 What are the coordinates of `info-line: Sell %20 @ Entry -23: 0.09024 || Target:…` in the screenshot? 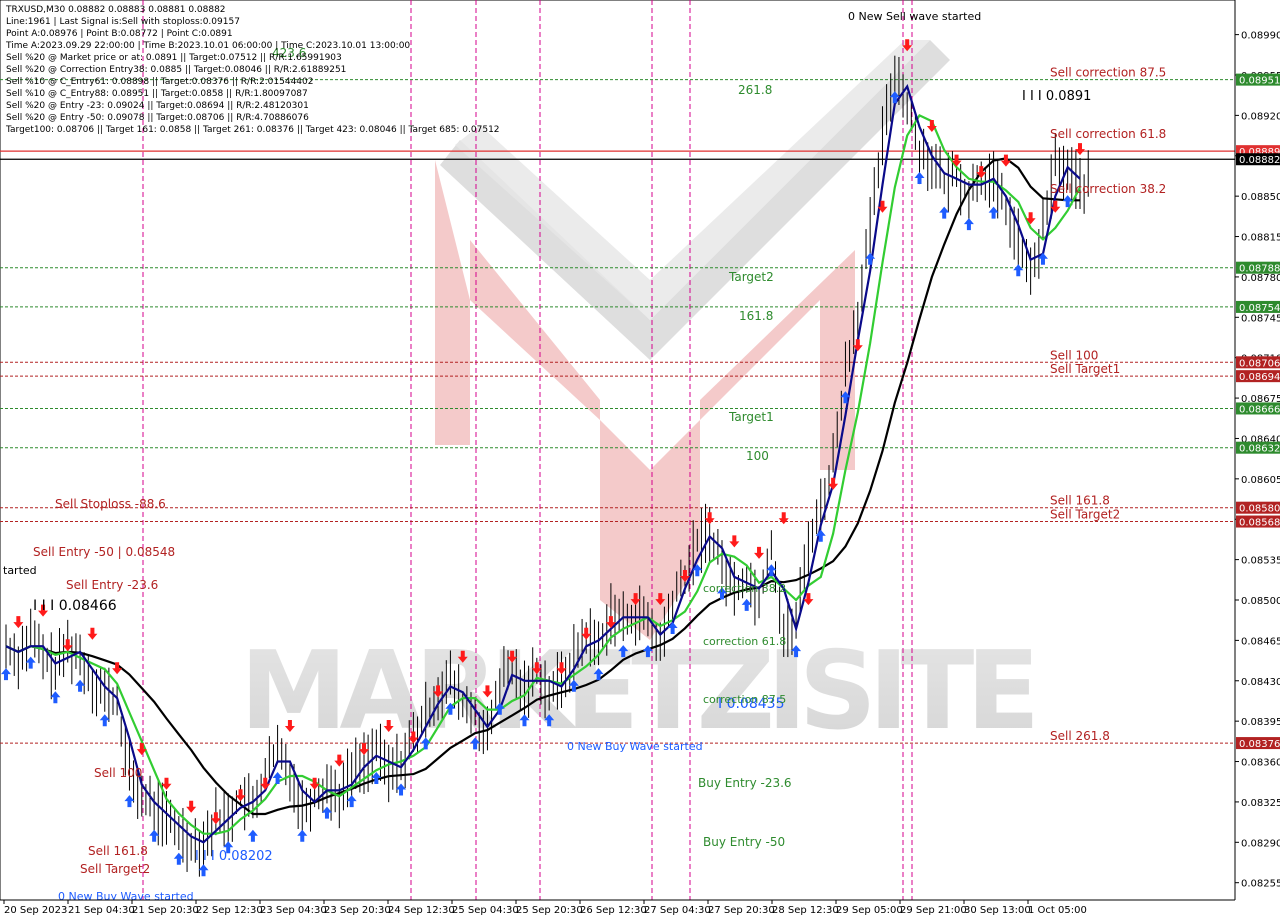 It's located at (157, 106).